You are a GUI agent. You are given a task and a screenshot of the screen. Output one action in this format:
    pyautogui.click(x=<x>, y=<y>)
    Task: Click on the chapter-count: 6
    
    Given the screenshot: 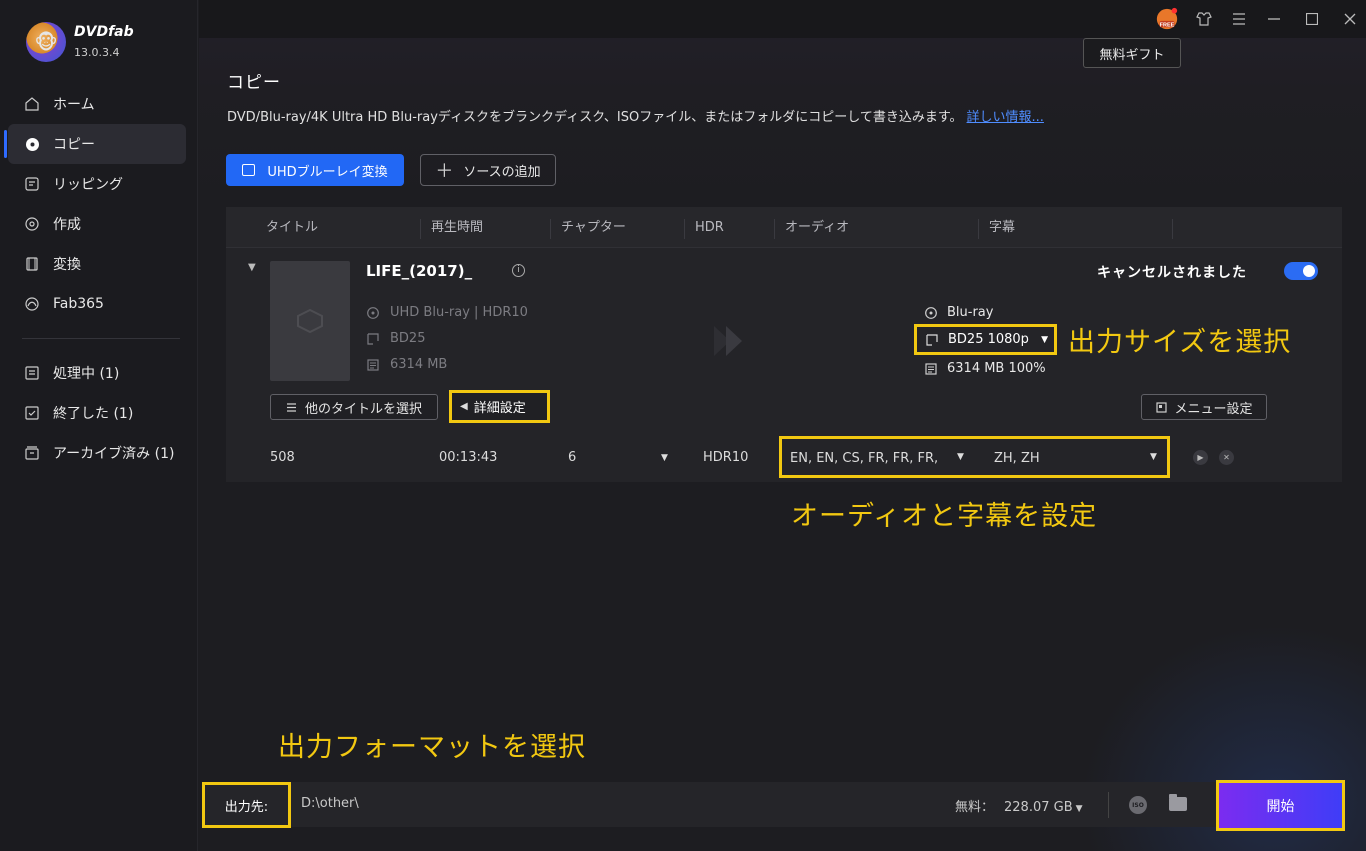 What is the action you would take?
    pyautogui.click(x=572, y=457)
    